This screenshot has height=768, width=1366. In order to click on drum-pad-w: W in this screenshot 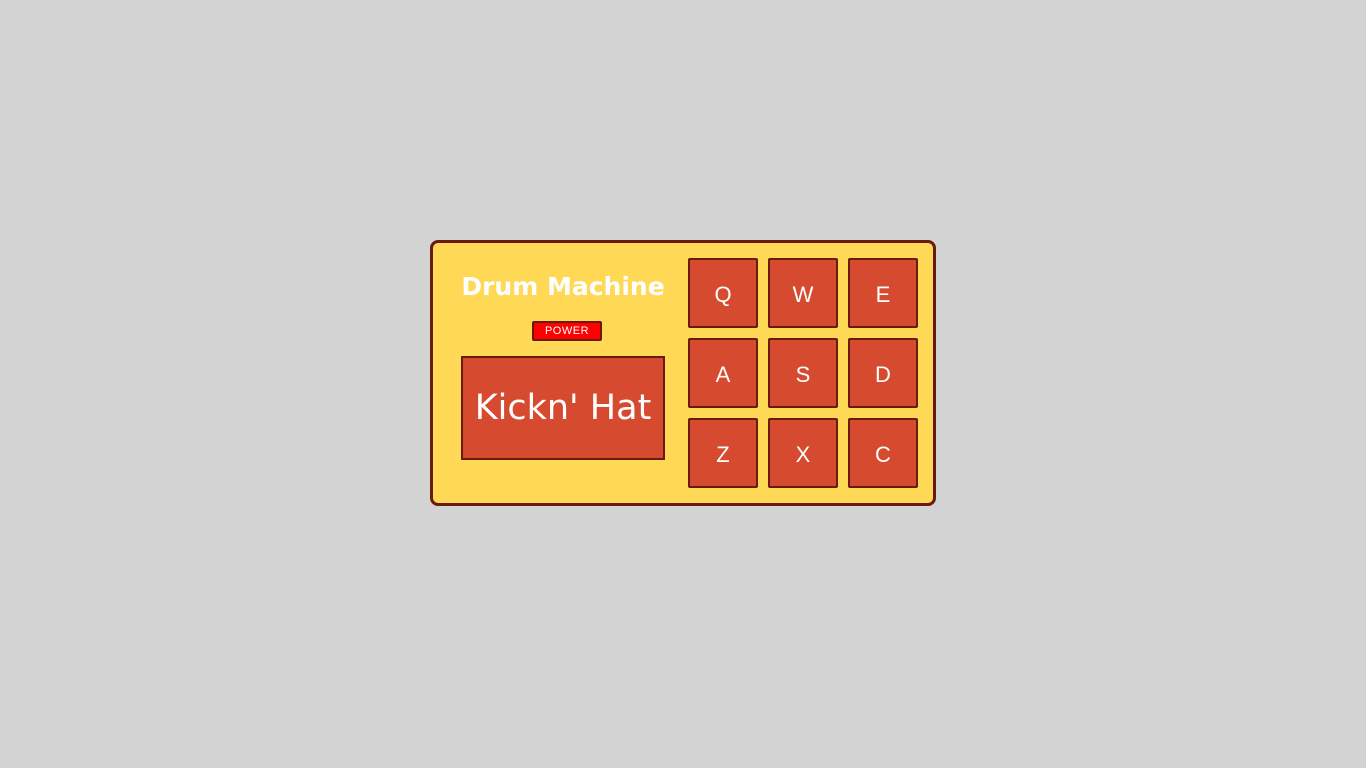, I will do `click(803, 293)`.